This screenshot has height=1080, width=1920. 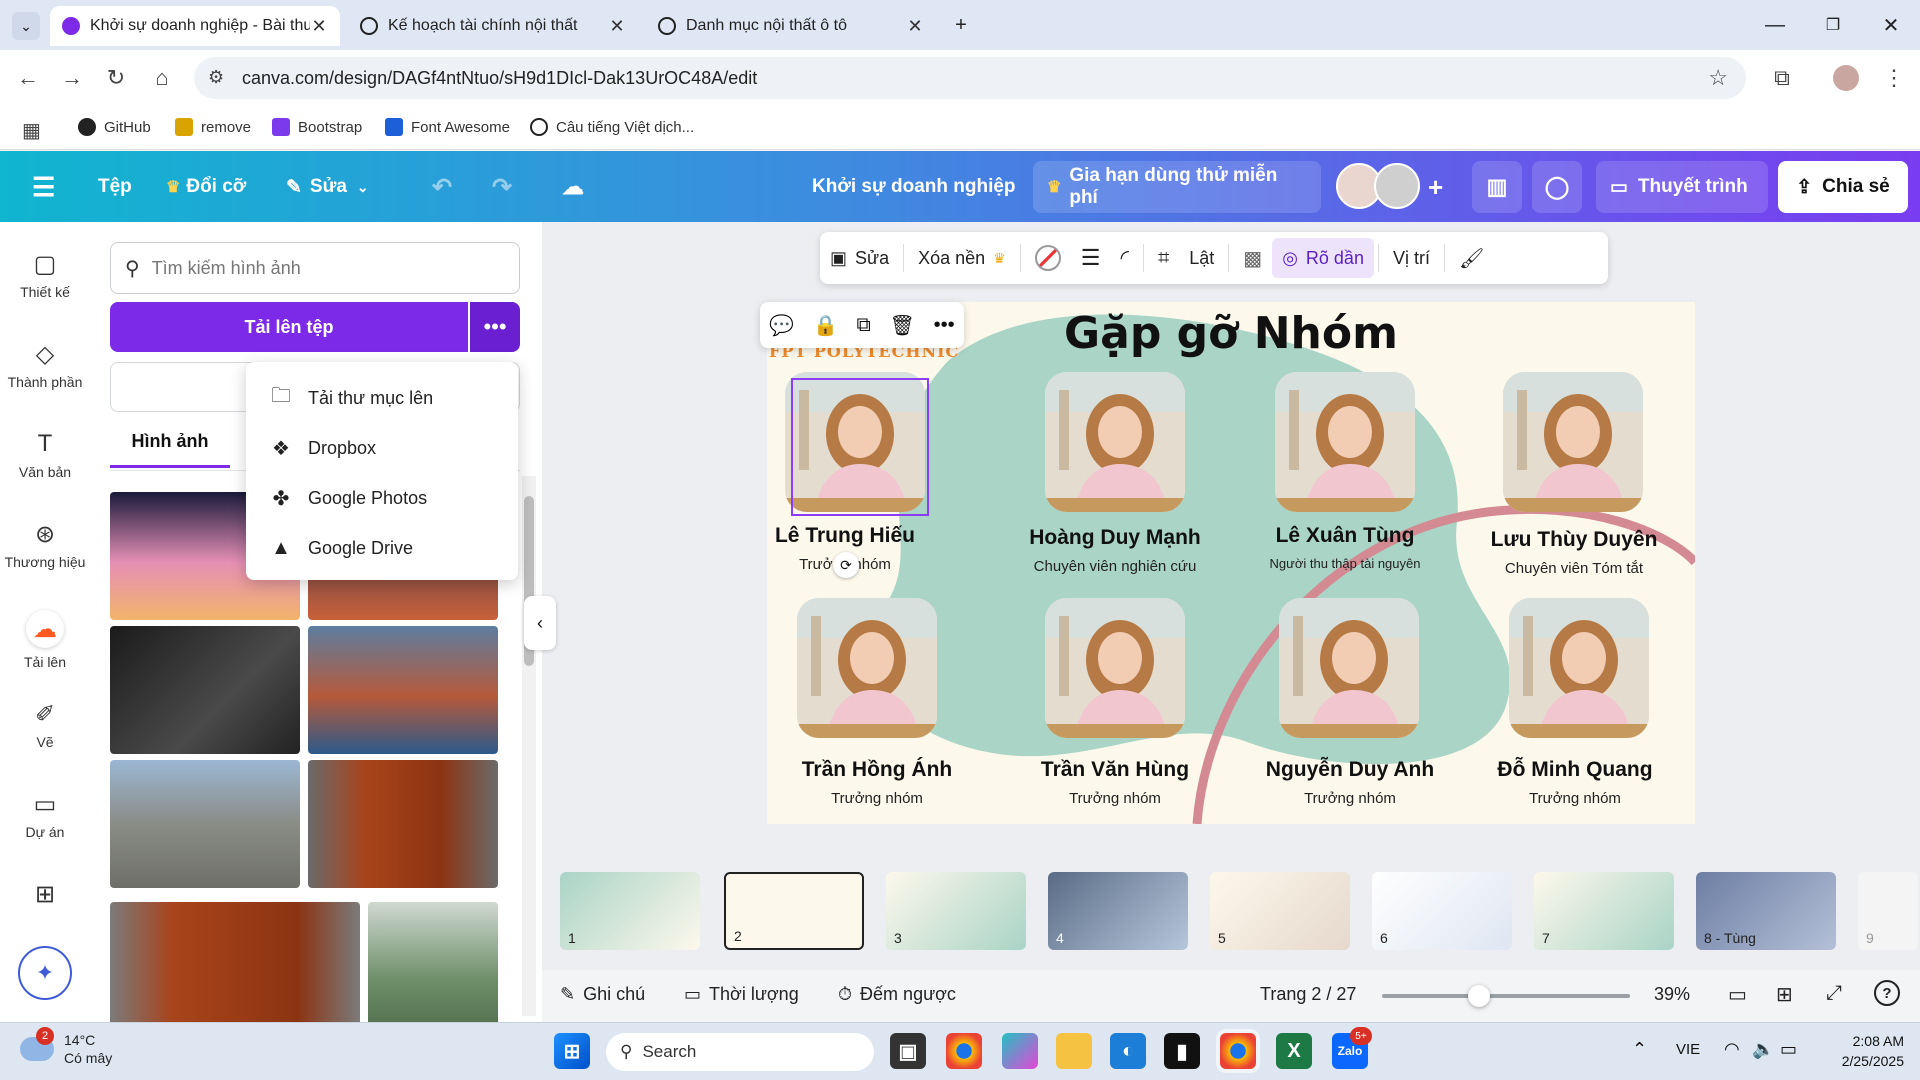 What do you see at coordinates (1894, 78) in the screenshot?
I see `browser-menu-icon: ⋮` at bounding box center [1894, 78].